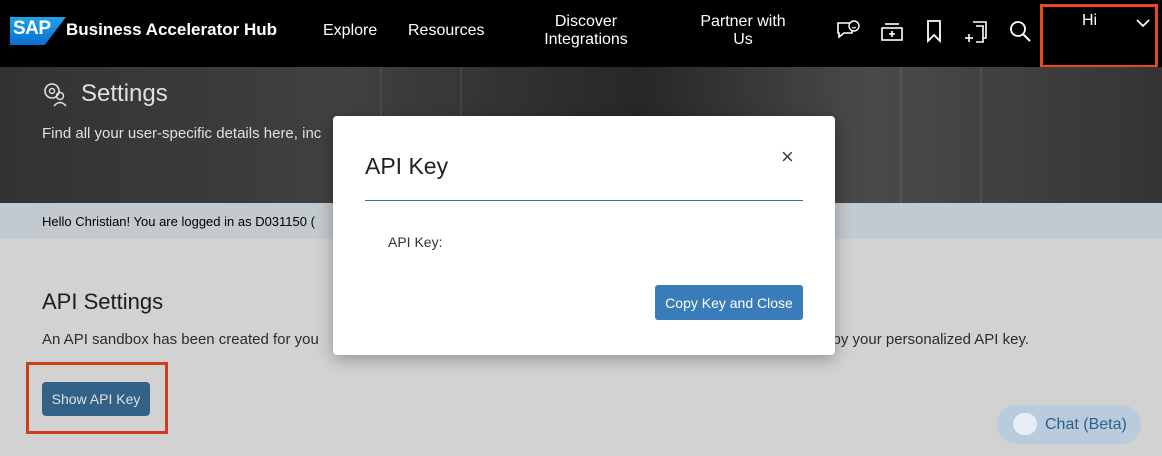  Describe the element at coordinates (407, 166) in the screenshot. I see `dialog-title: API Key` at that location.